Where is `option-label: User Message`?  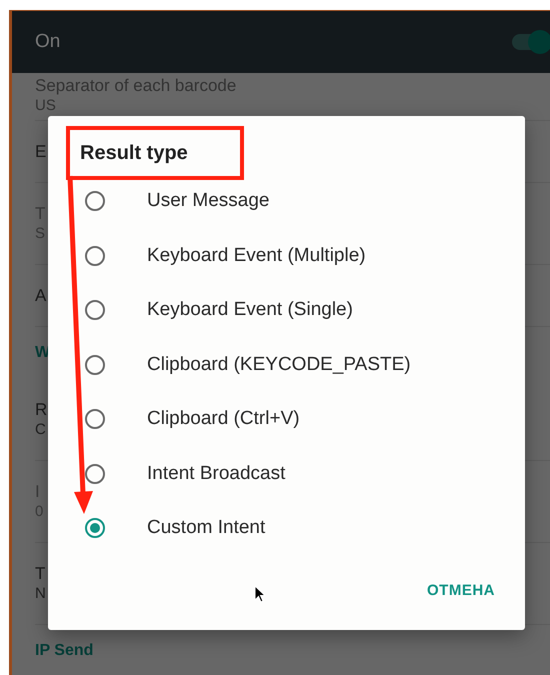
option-label: User Message is located at coordinates (208, 201).